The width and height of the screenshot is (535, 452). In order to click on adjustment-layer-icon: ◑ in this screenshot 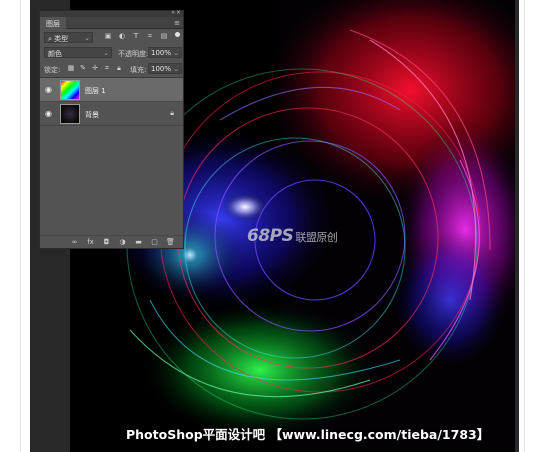, I will do `click(122, 243)`.